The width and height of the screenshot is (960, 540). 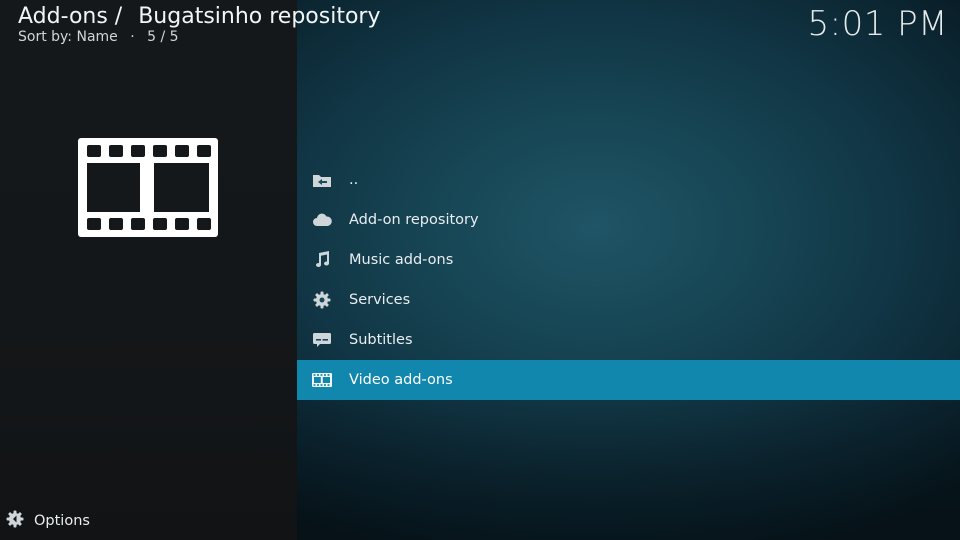 What do you see at coordinates (628, 340) in the screenshot?
I see `list-item-subtitles: Subtitles` at bounding box center [628, 340].